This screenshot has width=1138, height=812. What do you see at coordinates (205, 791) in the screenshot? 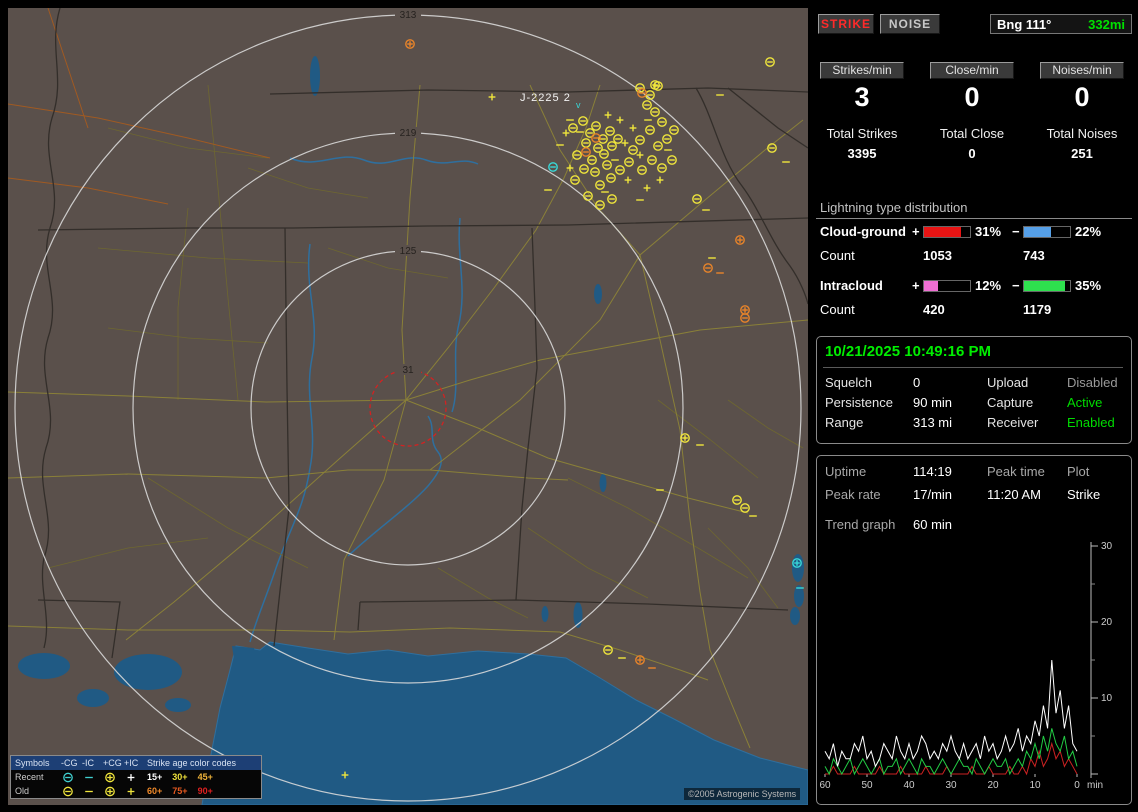
I see `age-code-90+: 90+` at bounding box center [205, 791].